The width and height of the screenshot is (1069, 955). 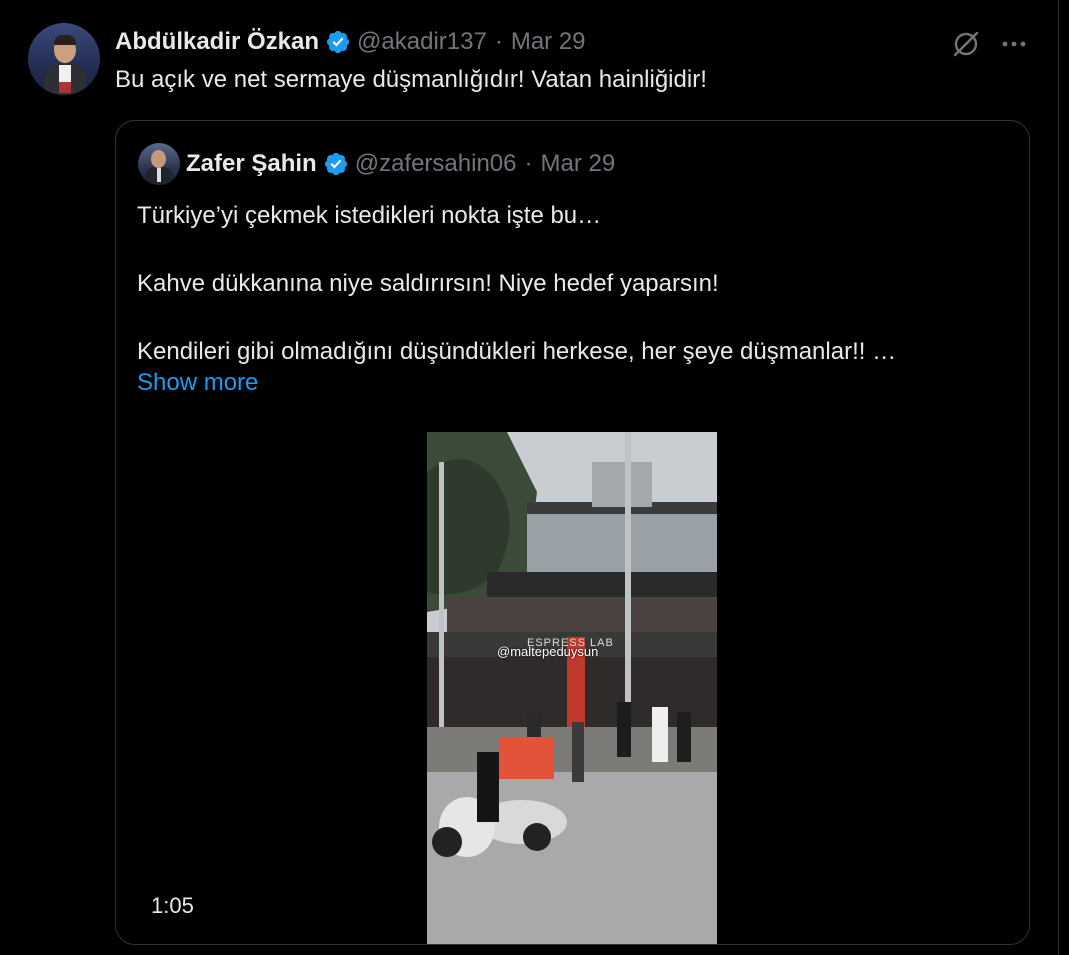 What do you see at coordinates (422, 42) in the screenshot?
I see `author-handle: @akadir137` at bounding box center [422, 42].